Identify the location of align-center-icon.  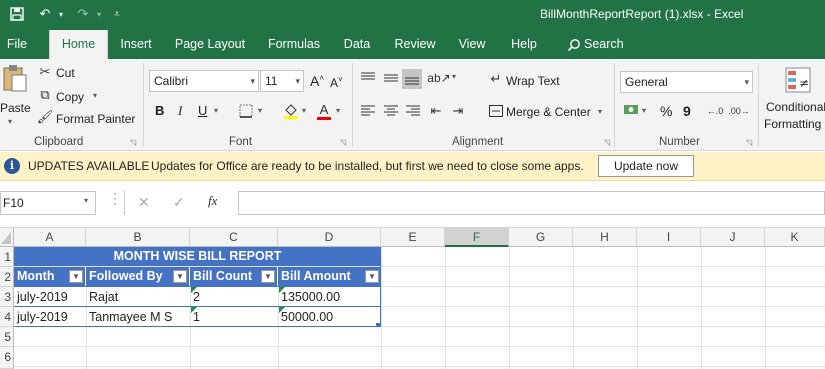
(391, 111).